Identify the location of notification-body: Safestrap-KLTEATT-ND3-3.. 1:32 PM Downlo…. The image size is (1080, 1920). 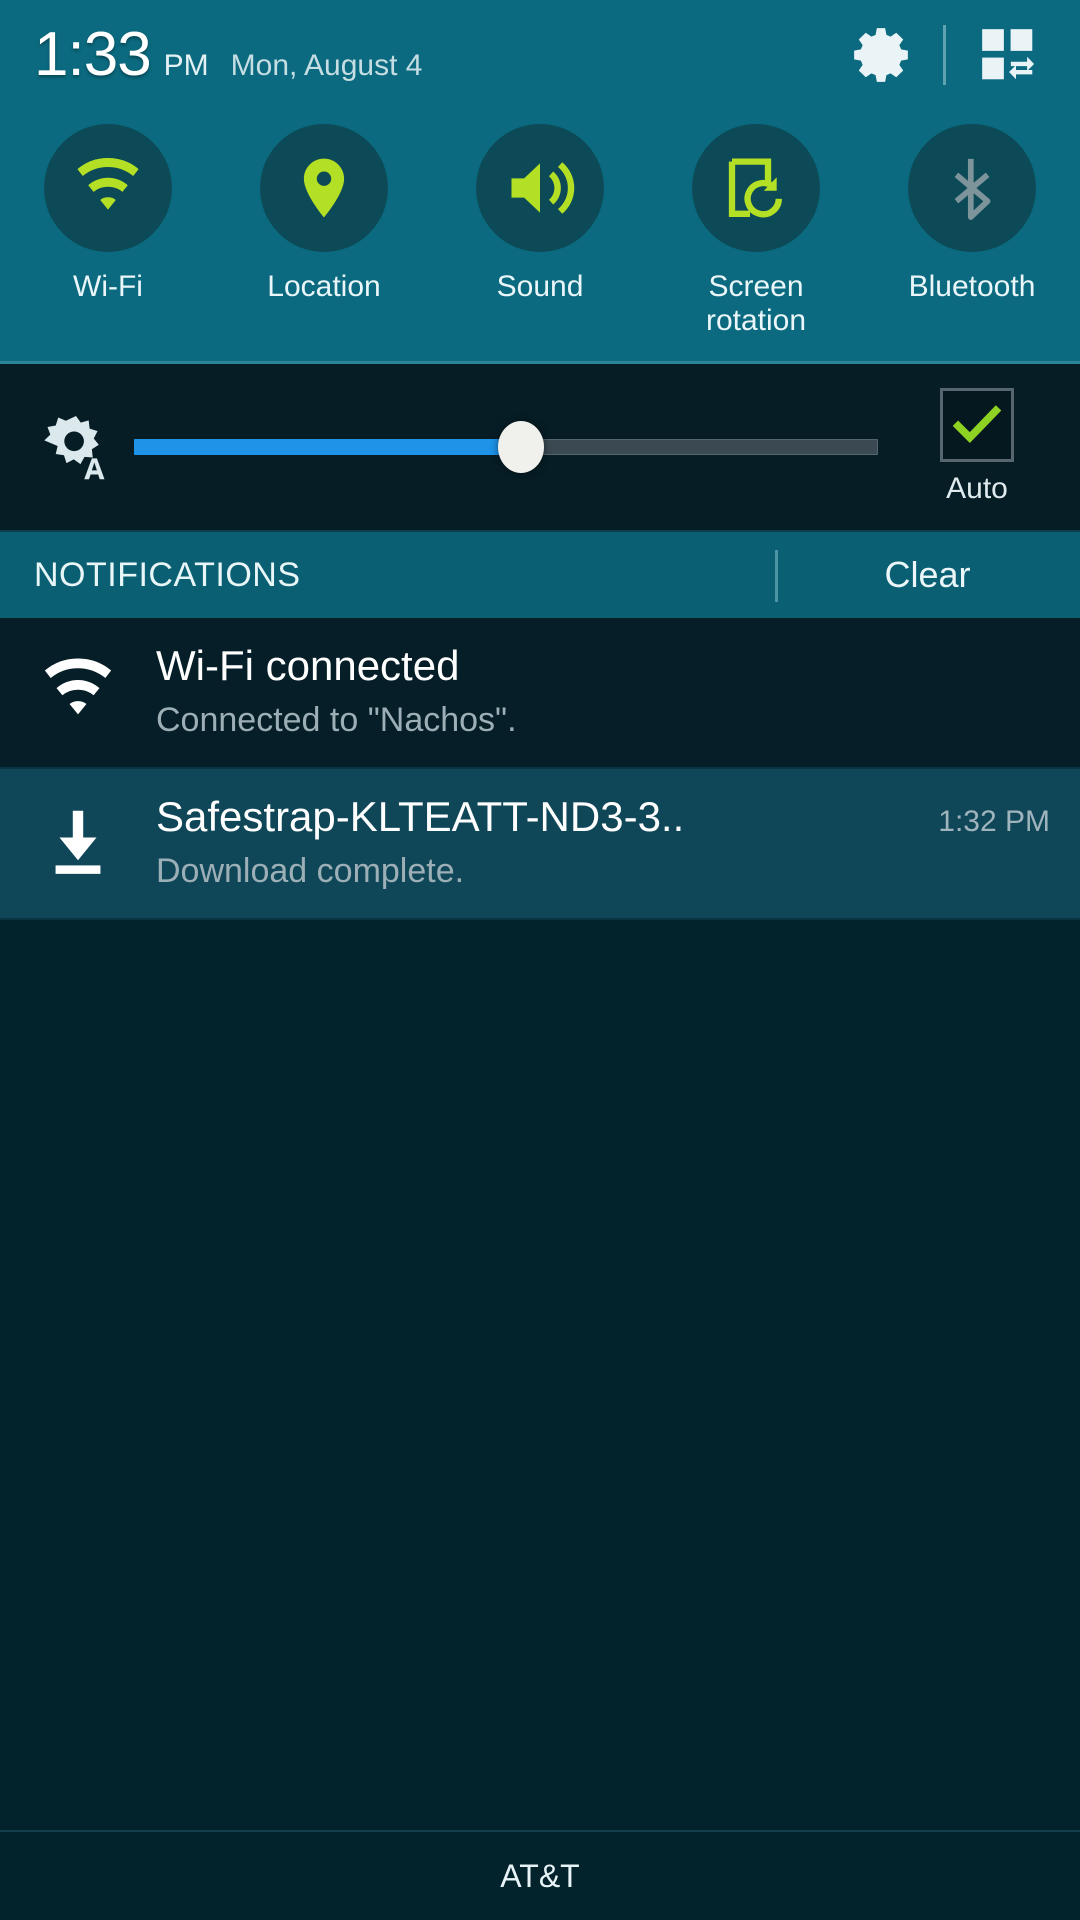
(603, 841).